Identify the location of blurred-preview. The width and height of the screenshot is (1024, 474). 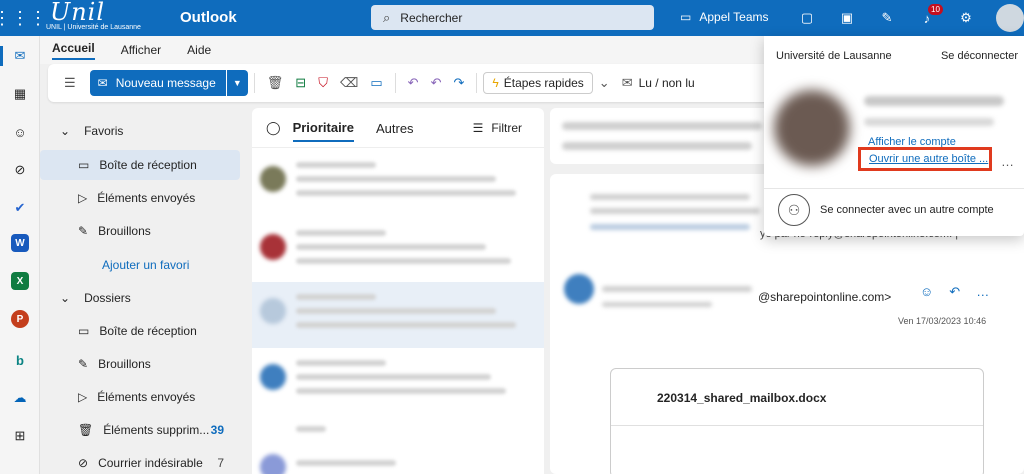
(401, 391).